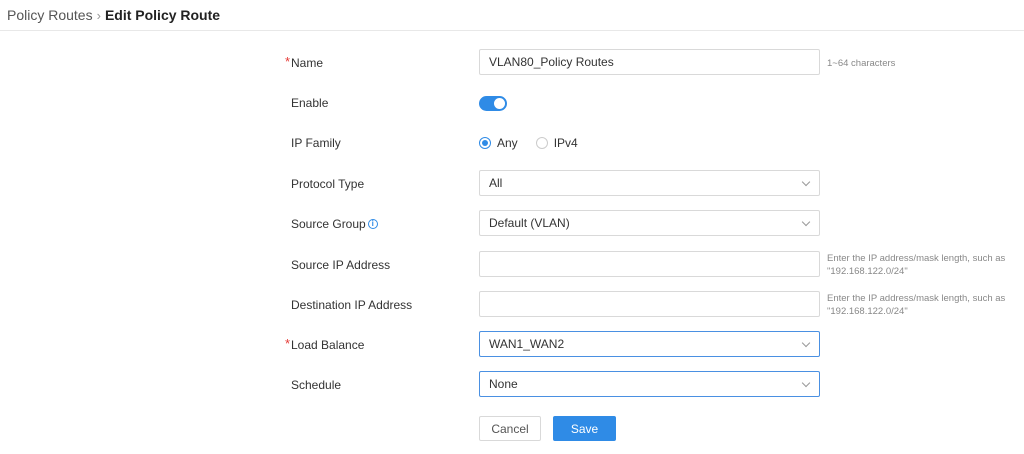 The image size is (1024, 454). I want to click on schedule-select: None, so click(649, 384).